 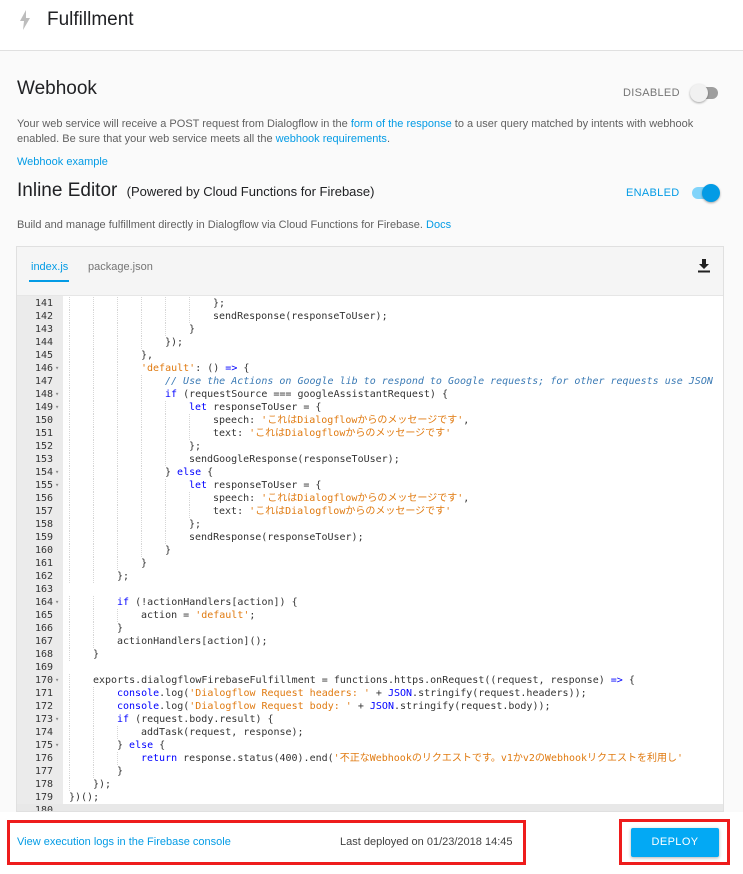 What do you see at coordinates (62, 162) in the screenshot?
I see `webhook-example-link: Webhook example` at bounding box center [62, 162].